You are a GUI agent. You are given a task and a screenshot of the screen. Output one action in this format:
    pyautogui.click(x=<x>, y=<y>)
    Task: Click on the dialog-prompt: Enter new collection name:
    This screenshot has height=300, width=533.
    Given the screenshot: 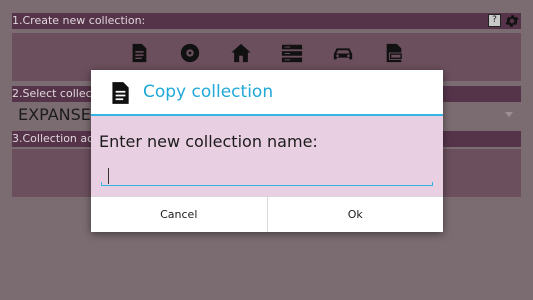 What is the action you would take?
    pyautogui.click(x=208, y=141)
    